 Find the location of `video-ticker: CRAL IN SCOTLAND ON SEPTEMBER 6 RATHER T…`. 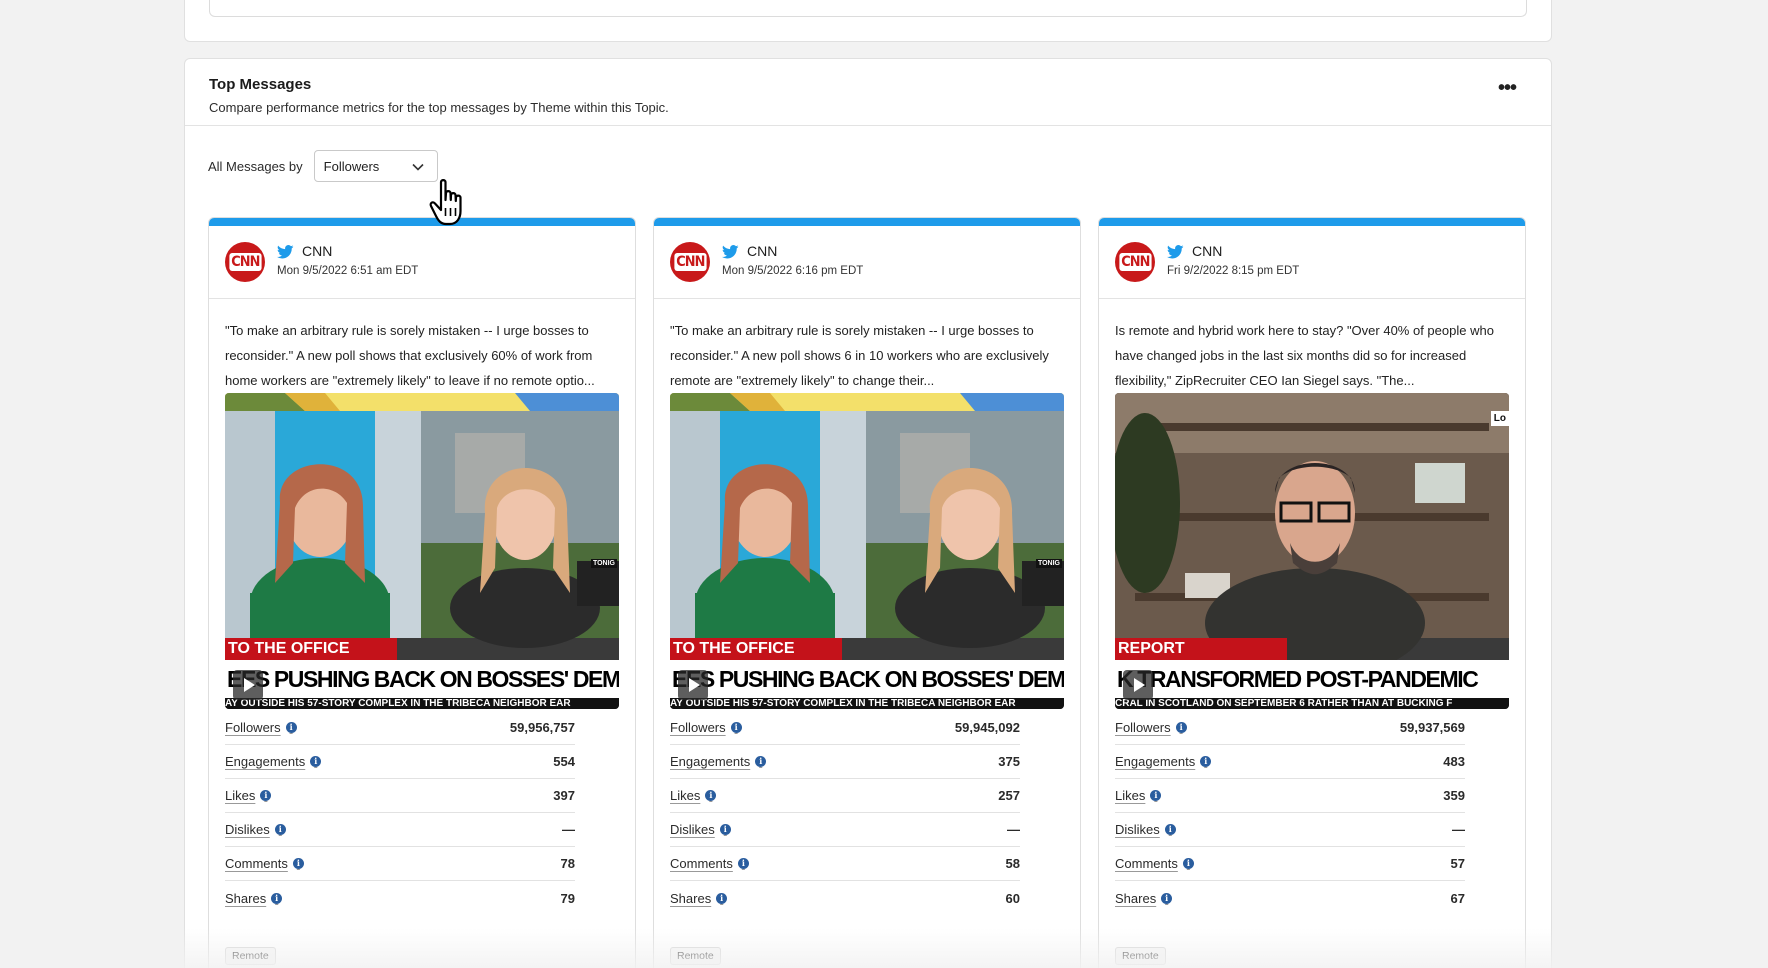

video-ticker: CRAL IN SCOTLAND ON SEPTEMBER 6 RATHER T… is located at coordinates (1312, 703).